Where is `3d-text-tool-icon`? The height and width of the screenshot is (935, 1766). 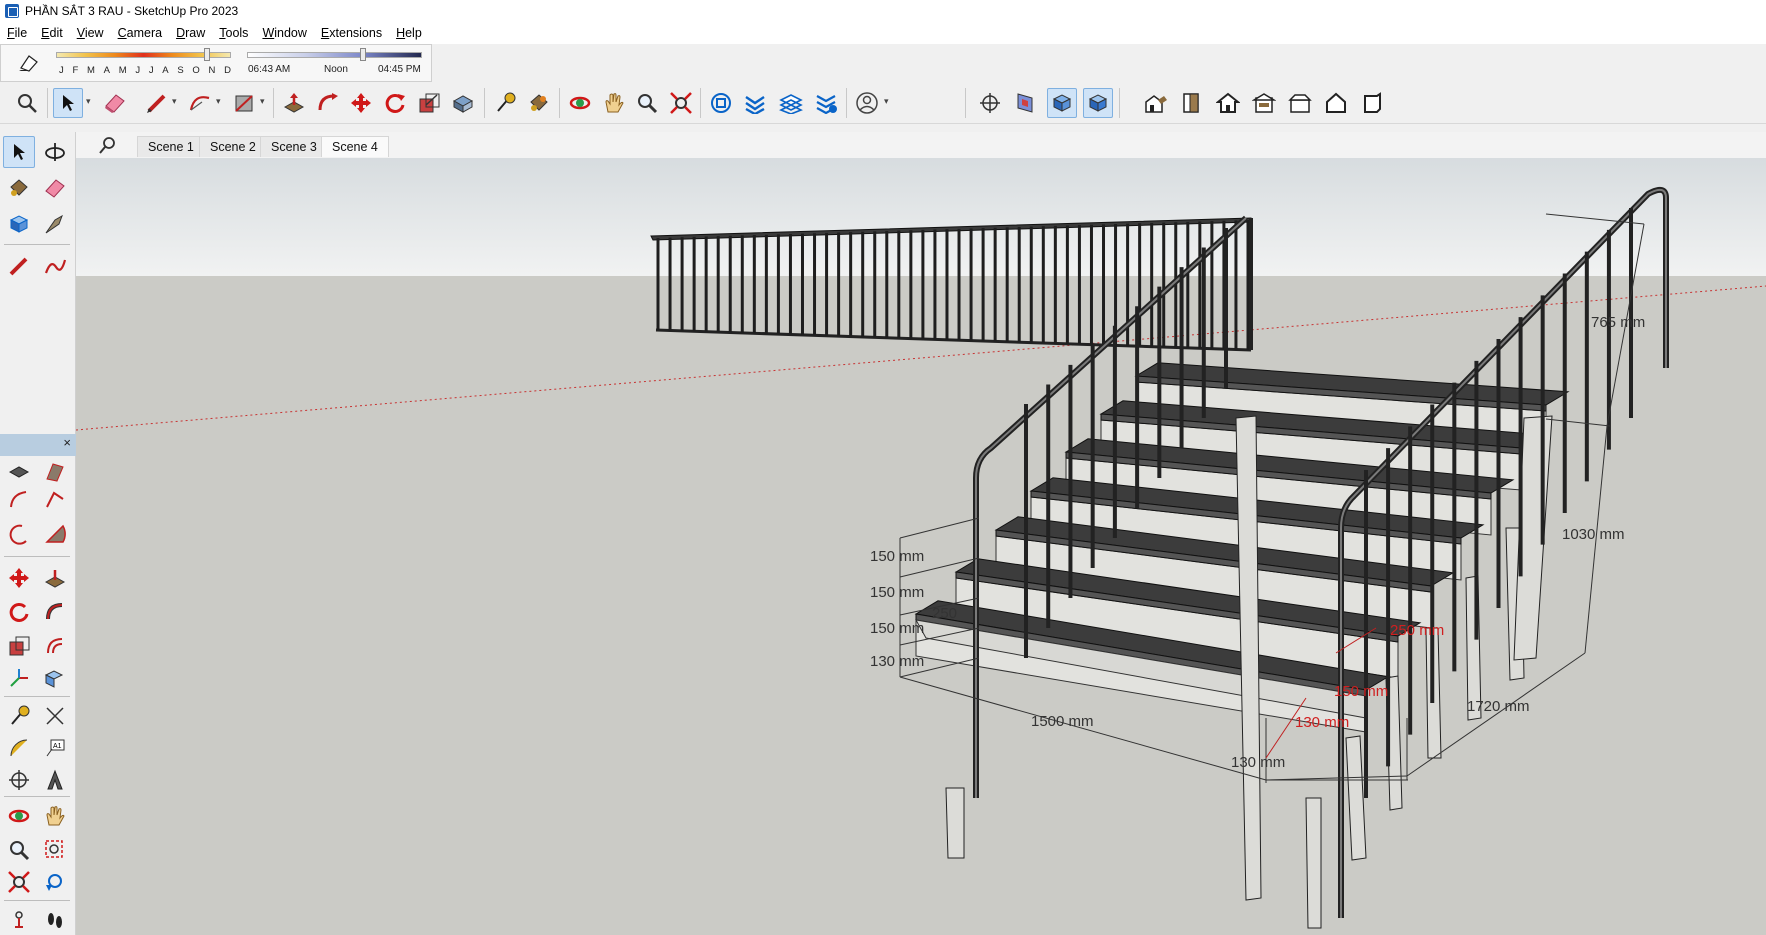 3d-text-tool-icon is located at coordinates (55, 780).